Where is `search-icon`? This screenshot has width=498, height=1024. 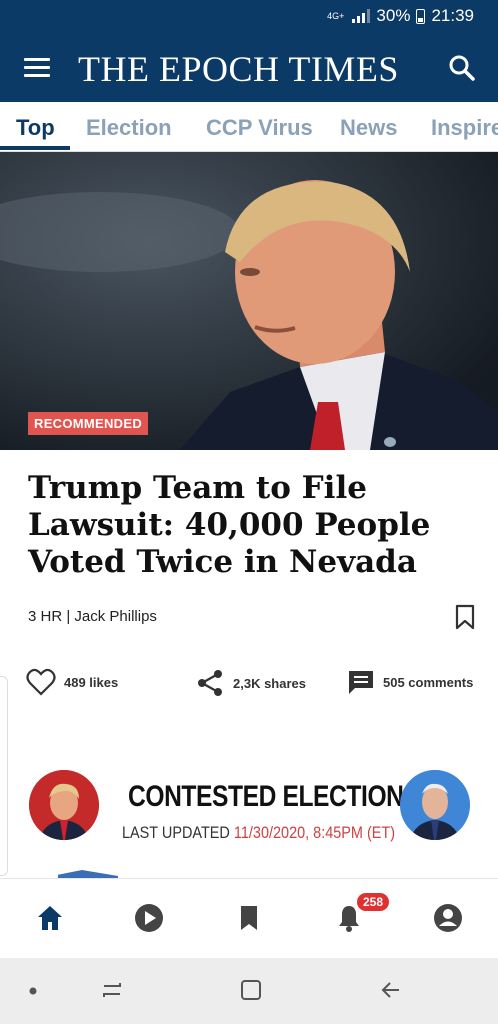 search-icon is located at coordinates (462, 68).